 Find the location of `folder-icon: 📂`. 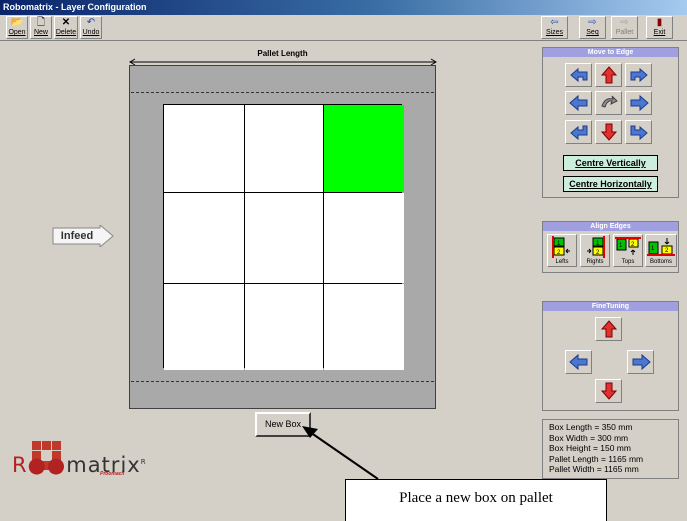

folder-icon: 📂 is located at coordinates (17, 22).